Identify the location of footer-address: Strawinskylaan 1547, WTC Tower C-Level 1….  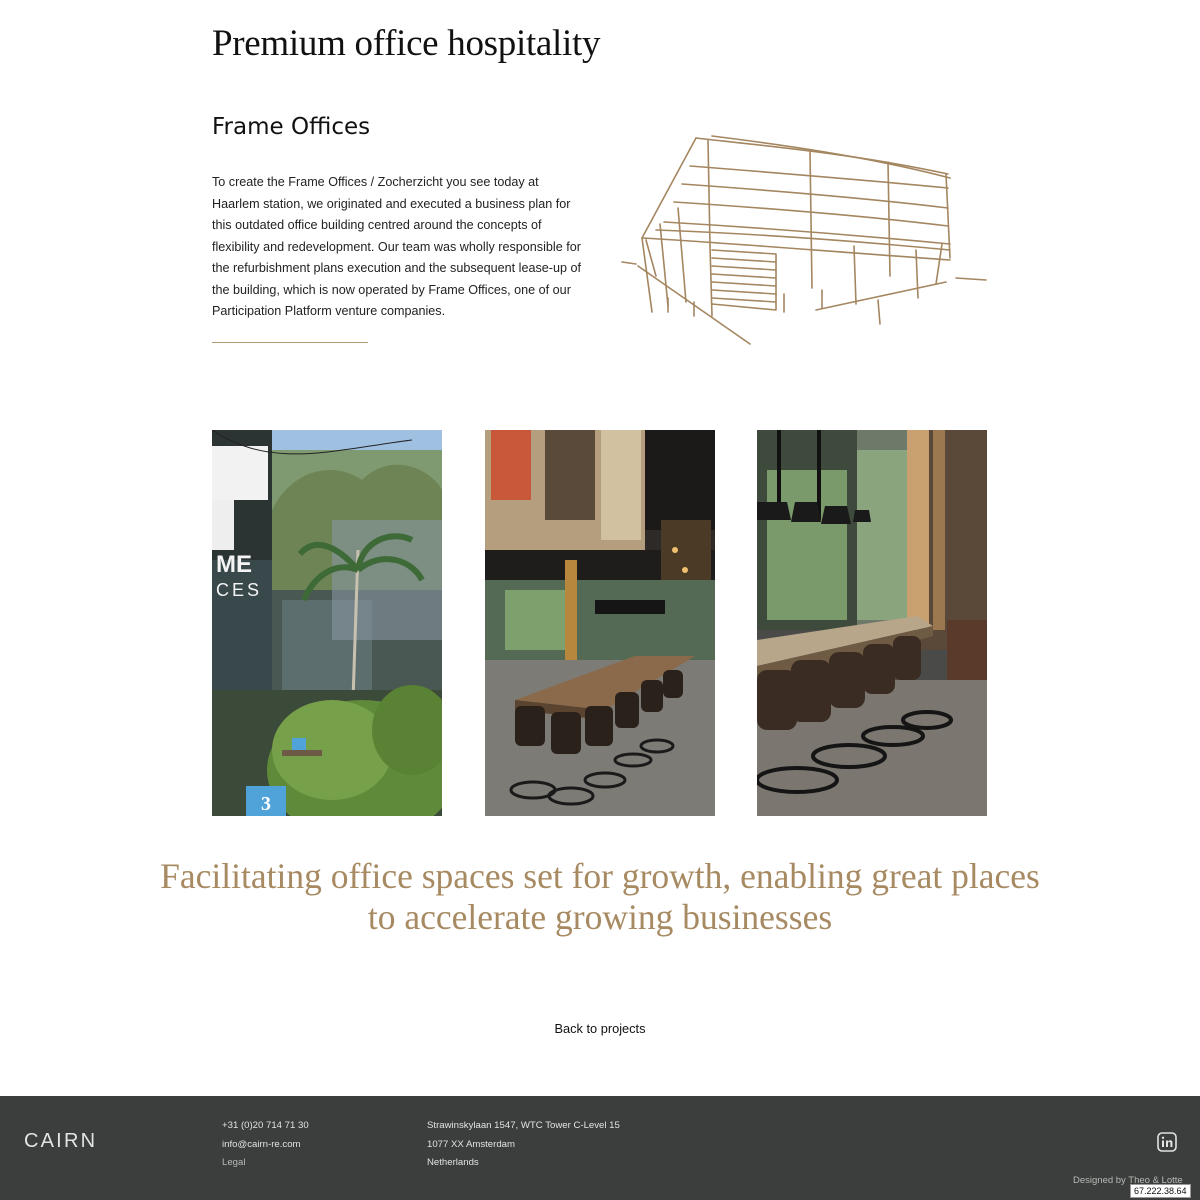
(523, 1148).